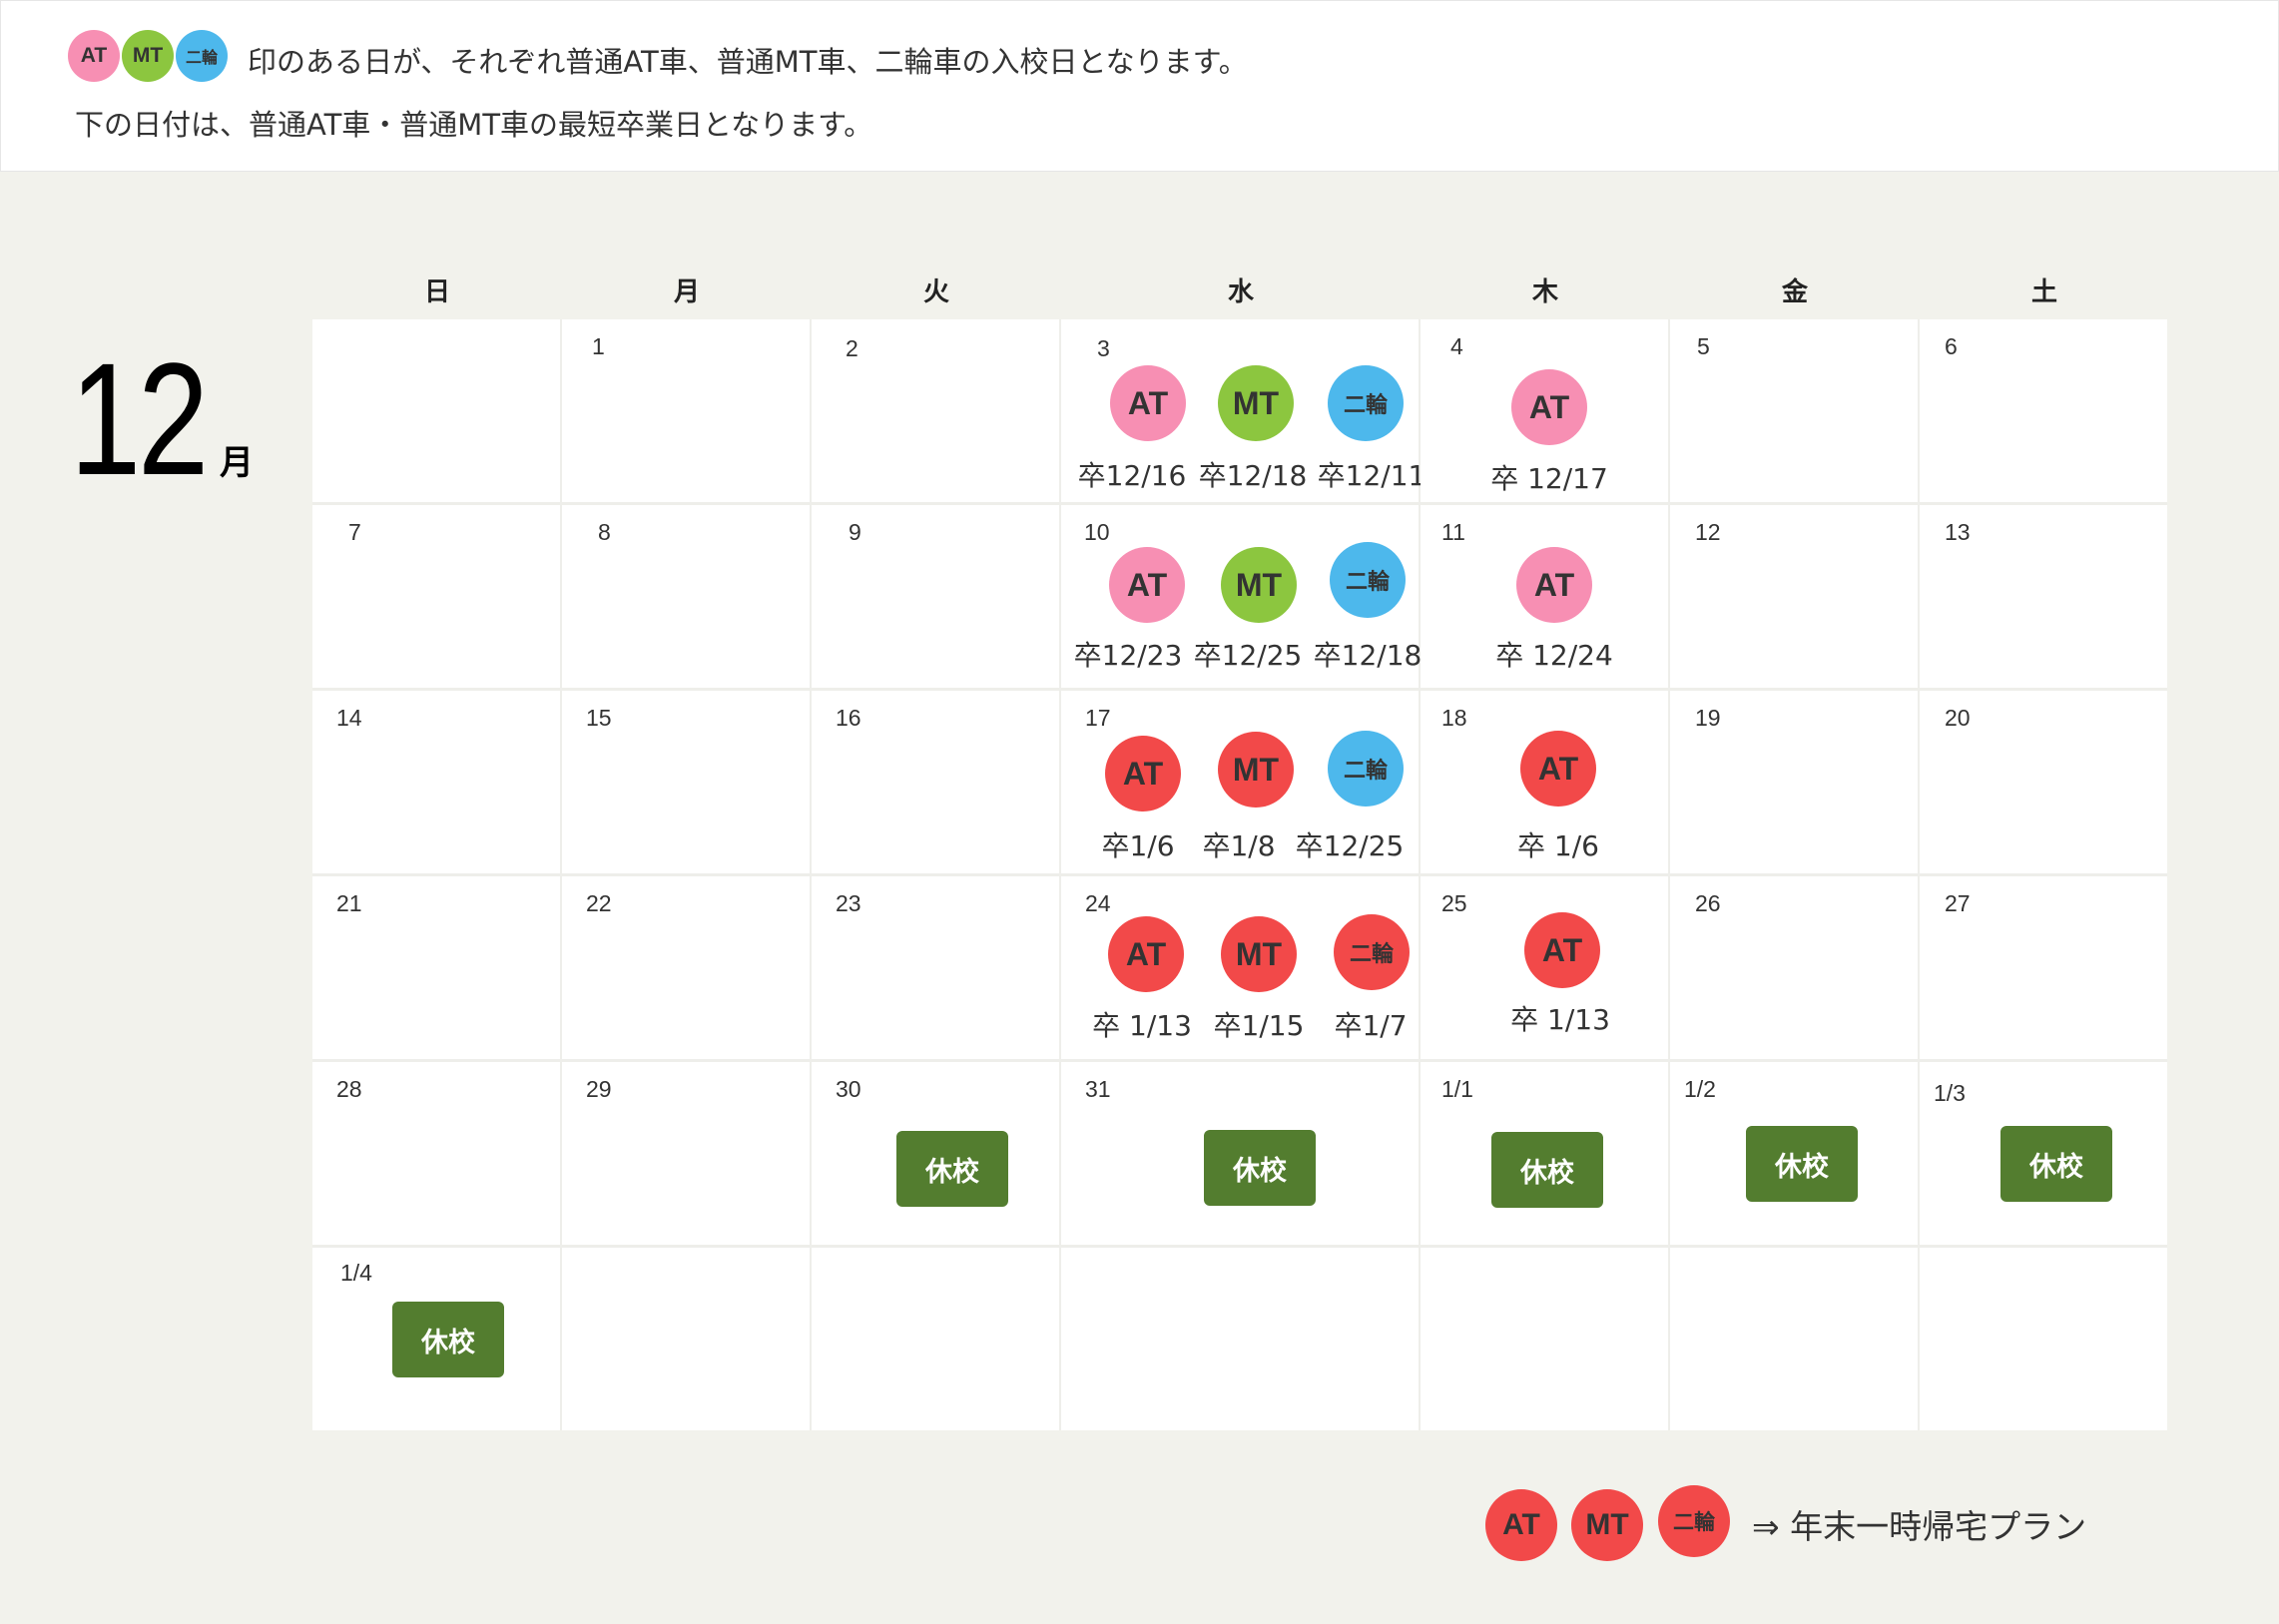  I want to click on at-graduation-date: 卒12/16, so click(1132, 476).